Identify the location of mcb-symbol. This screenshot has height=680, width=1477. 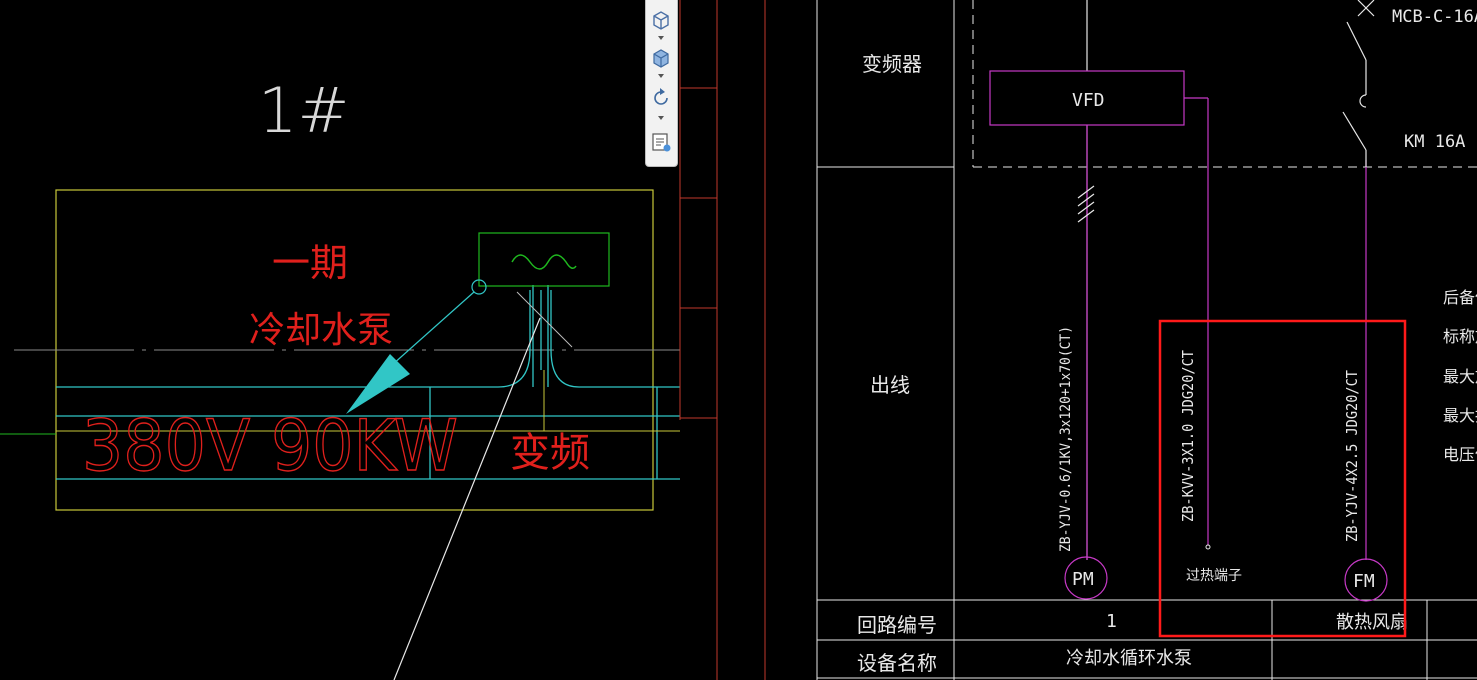
(1358, 83).